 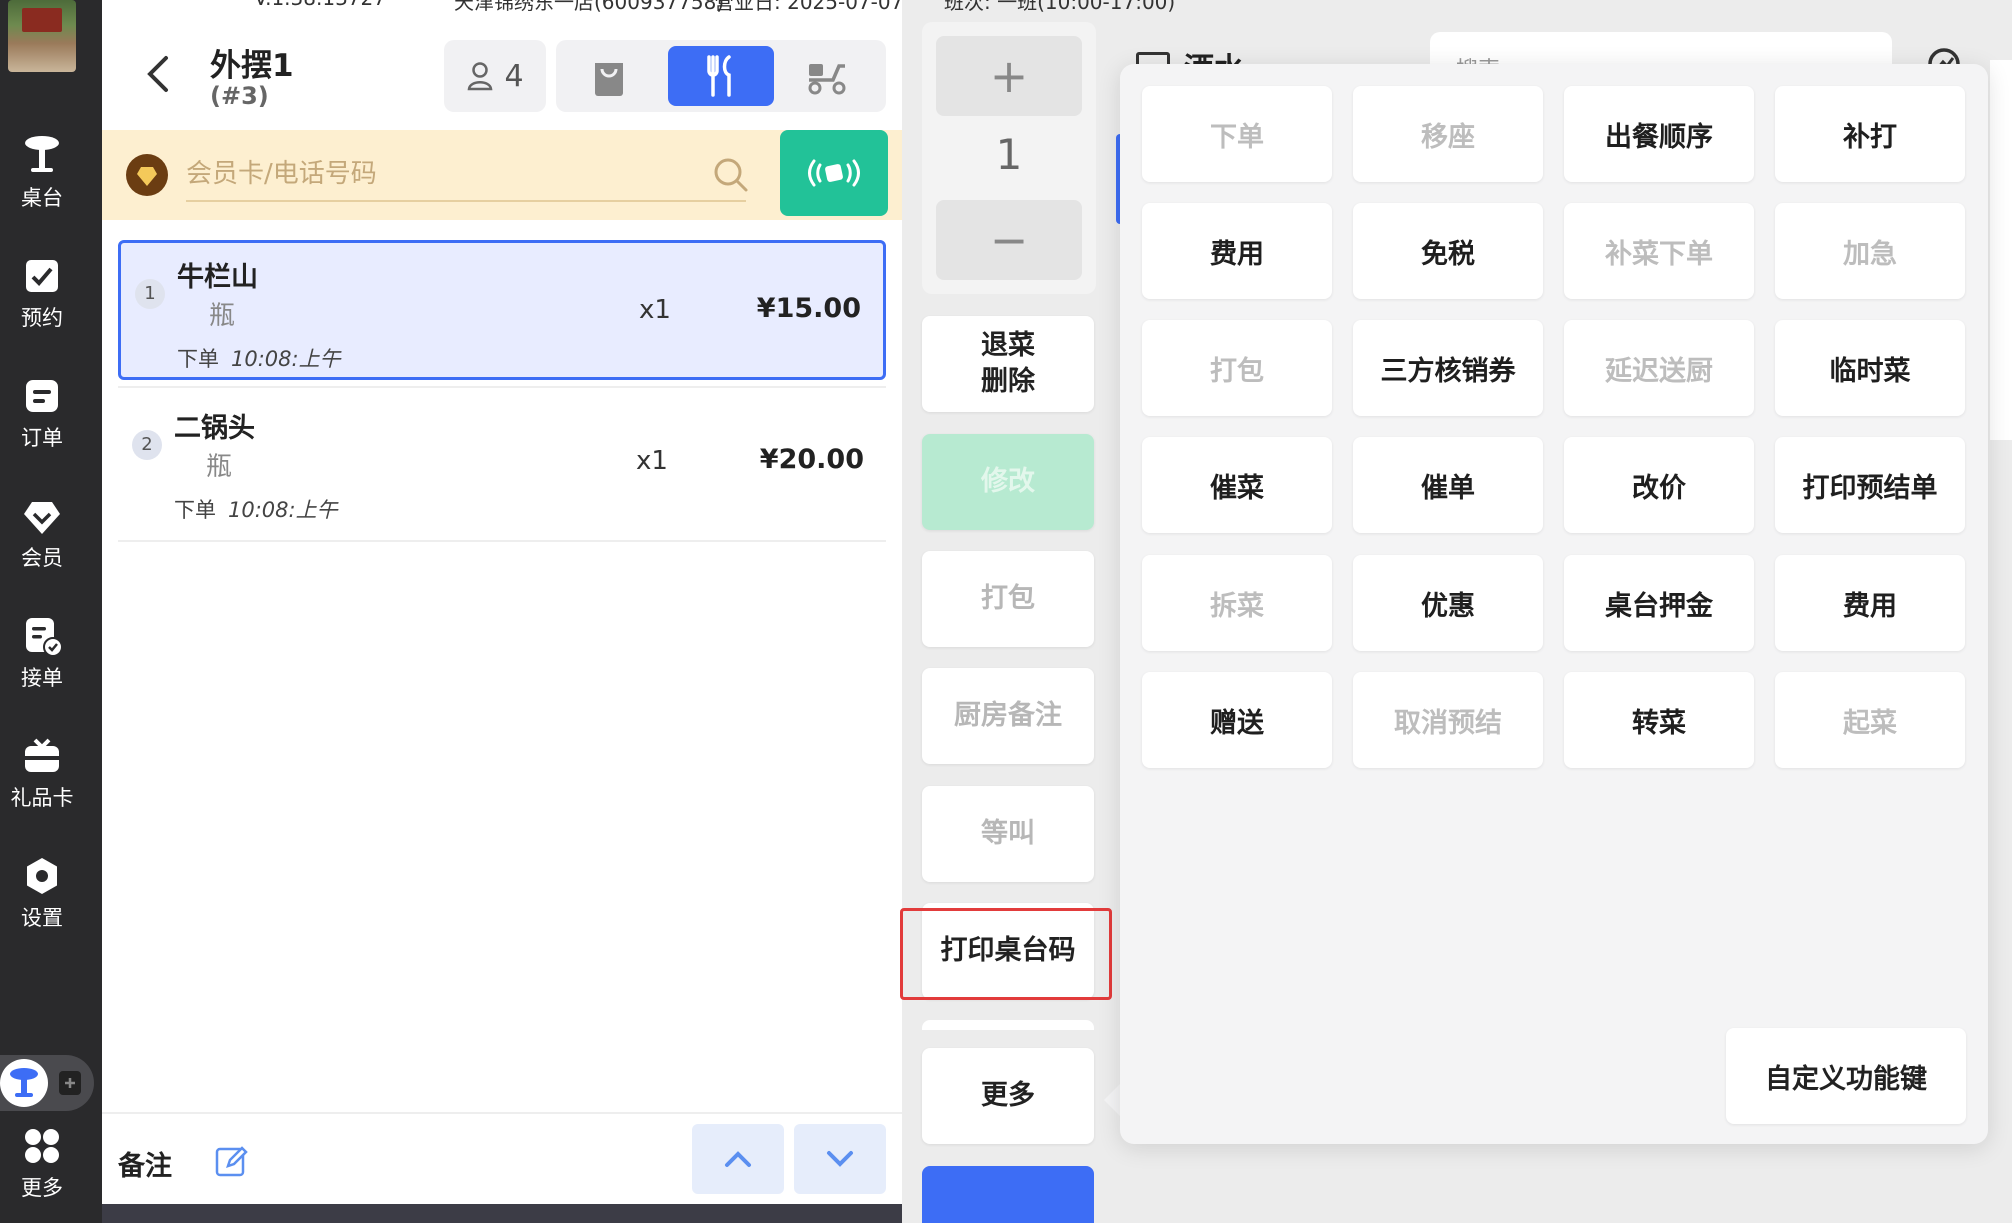 I want to click on nav-item-accept-order: 接单, so click(x=42, y=653).